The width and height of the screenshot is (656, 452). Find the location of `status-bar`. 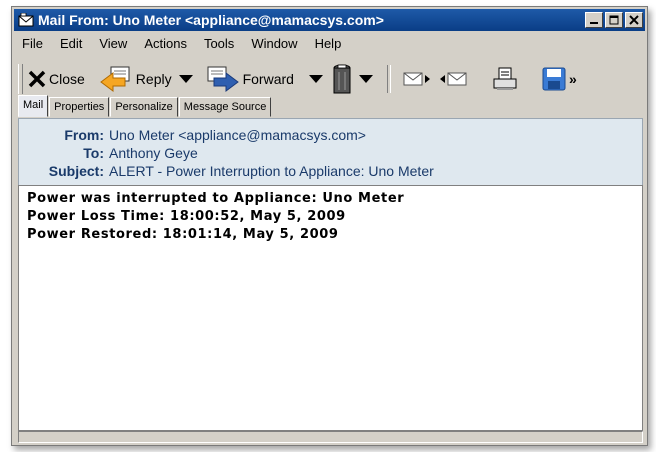

status-bar is located at coordinates (330, 437).